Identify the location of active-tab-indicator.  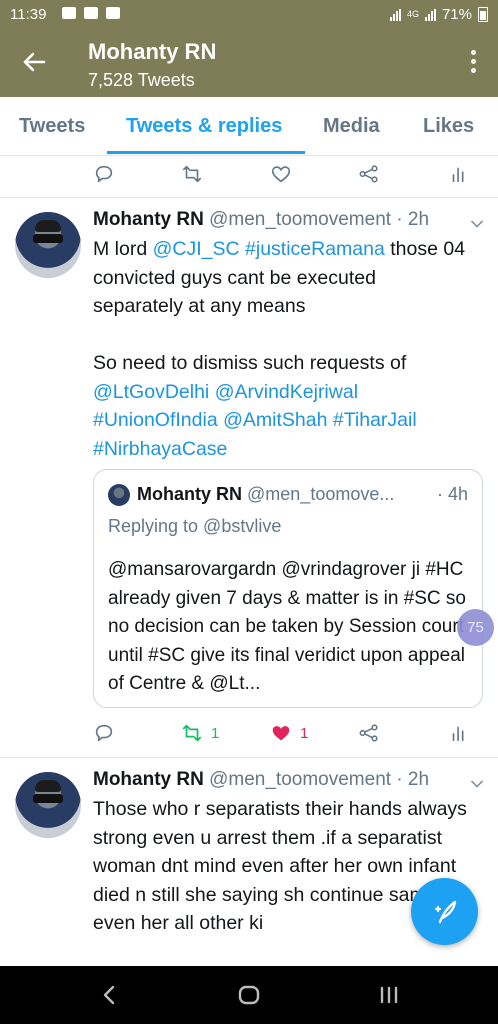
(206, 152).